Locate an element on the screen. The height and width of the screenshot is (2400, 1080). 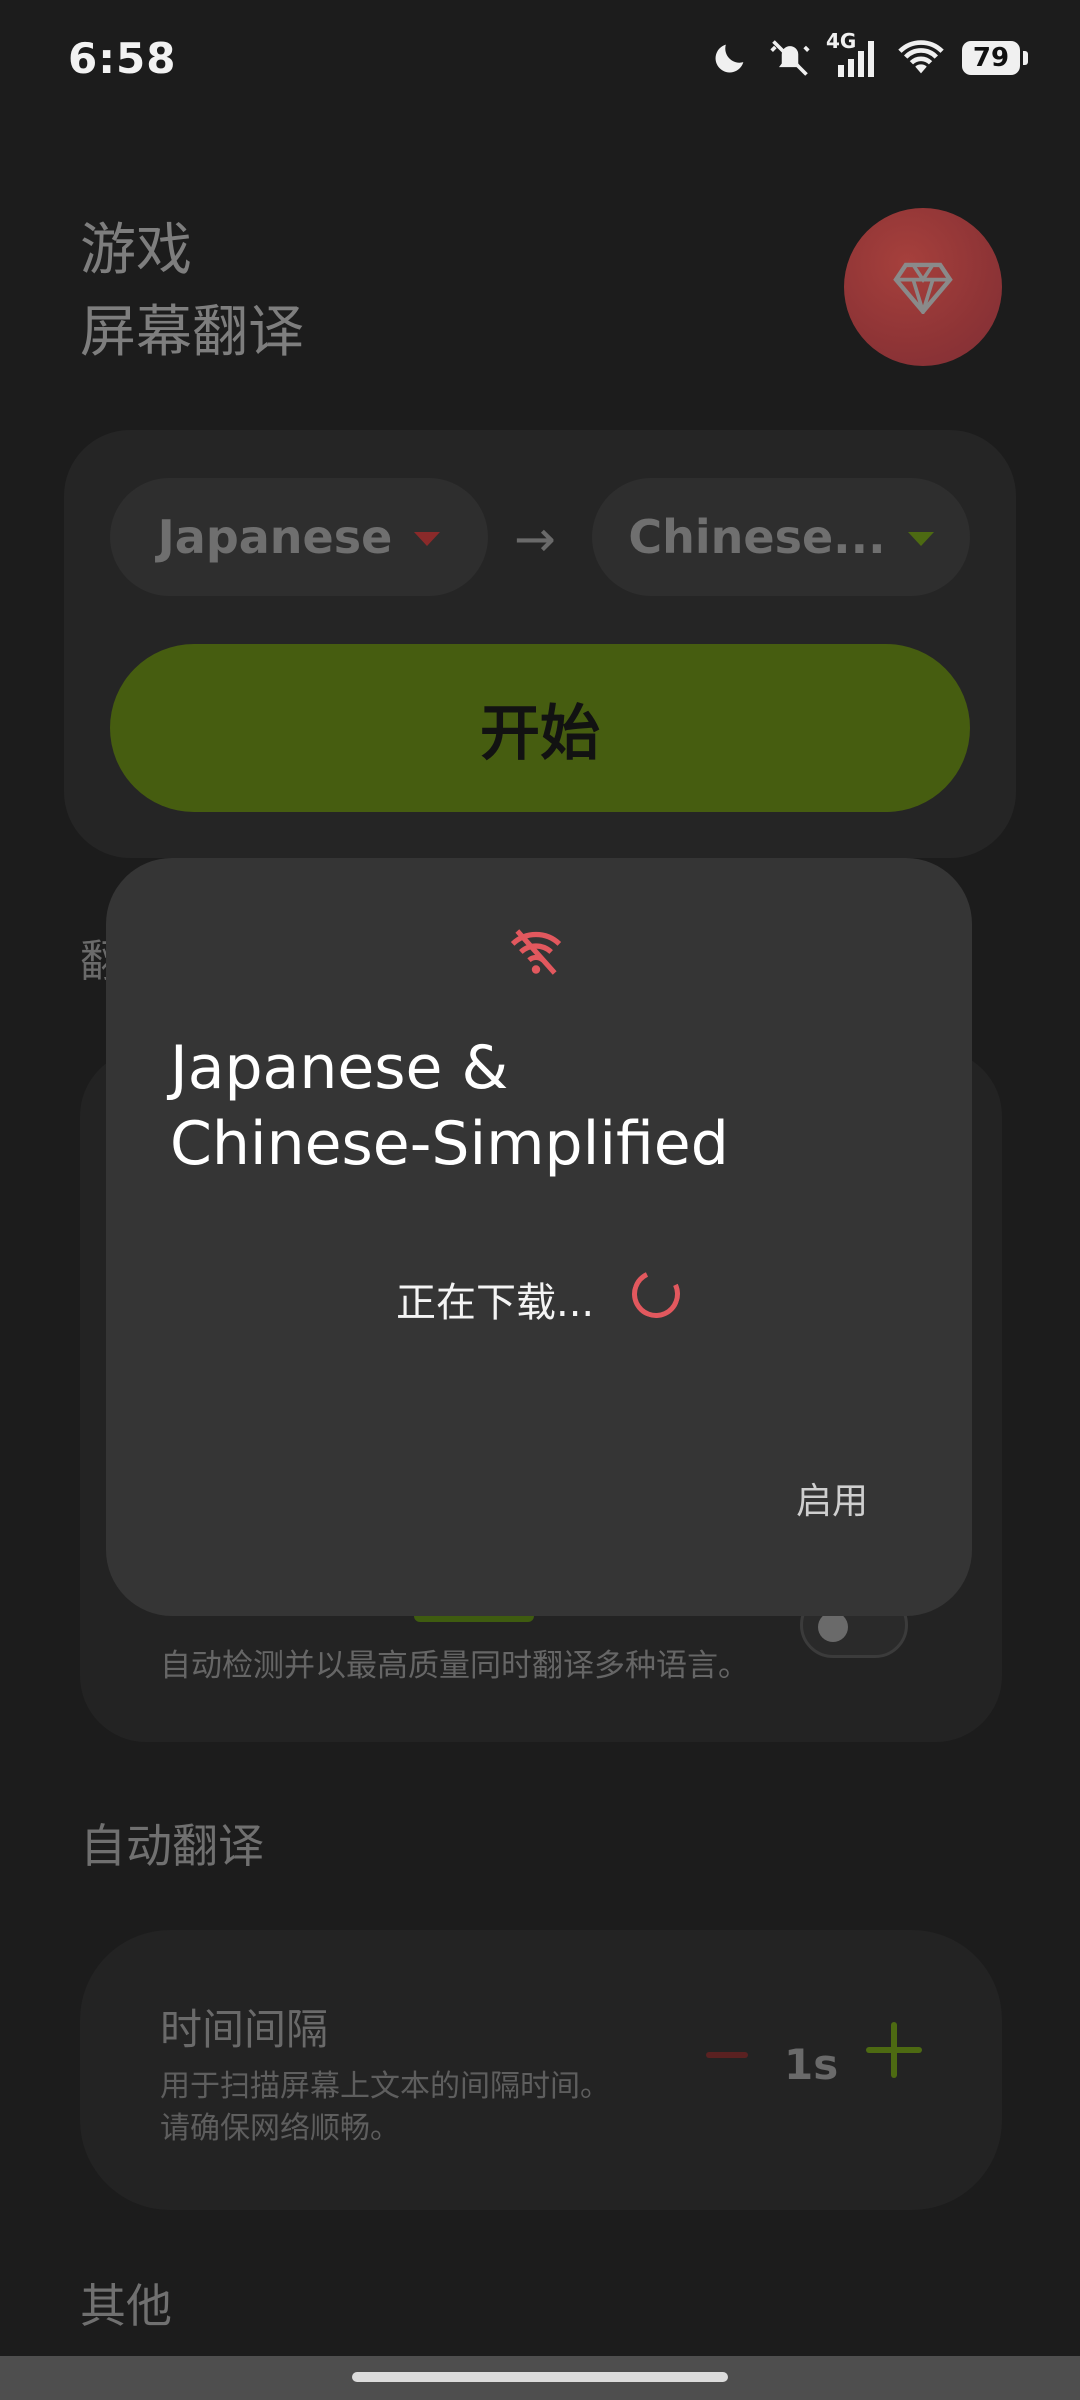
page-title-line2: 屏幕翻译 is located at coordinates (192, 332).